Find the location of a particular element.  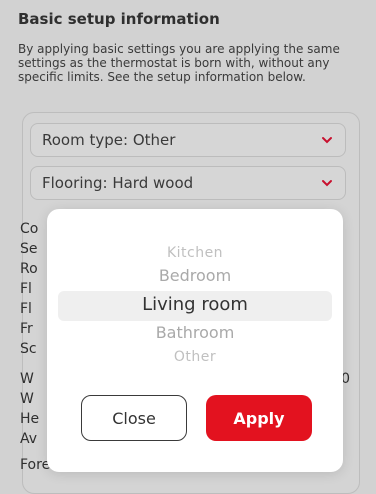

picker-option-bedroom: Bedroom is located at coordinates (195, 275).